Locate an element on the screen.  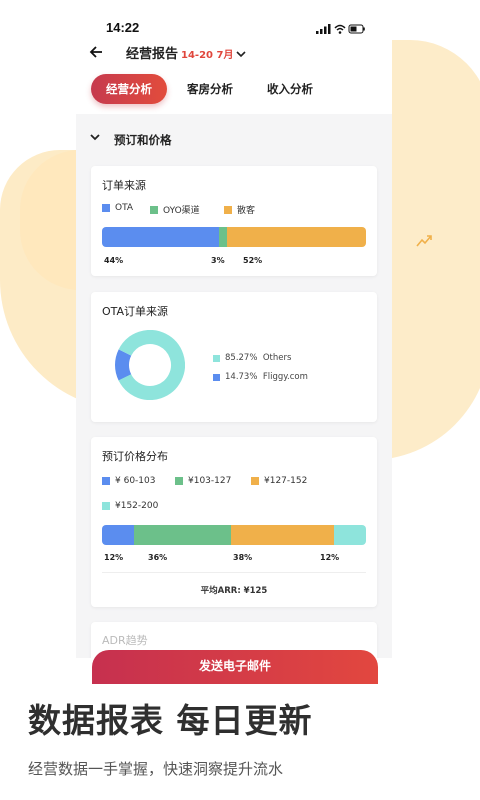
promo-headline: 数据报表 每日更新 is located at coordinates (170, 720).